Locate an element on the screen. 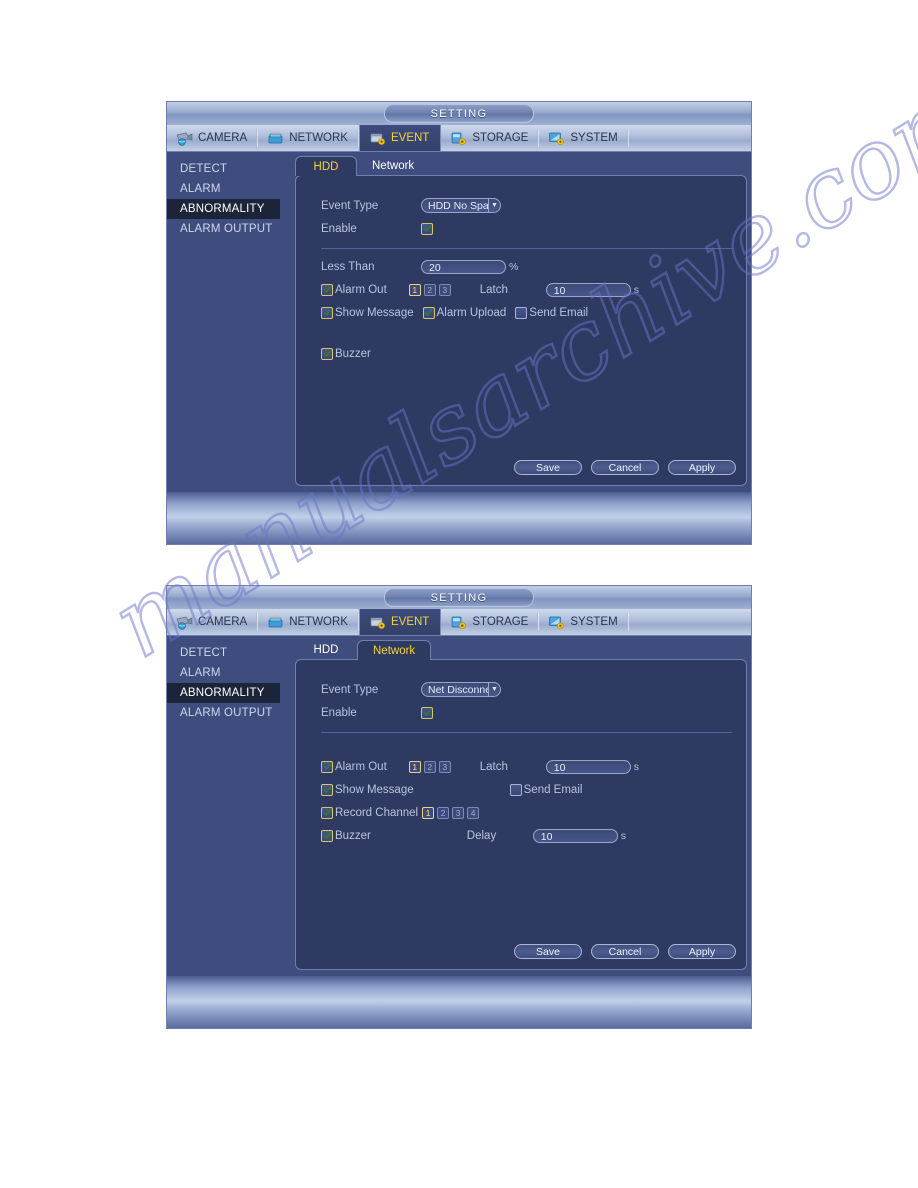  latch-unit: s is located at coordinates (636, 289).